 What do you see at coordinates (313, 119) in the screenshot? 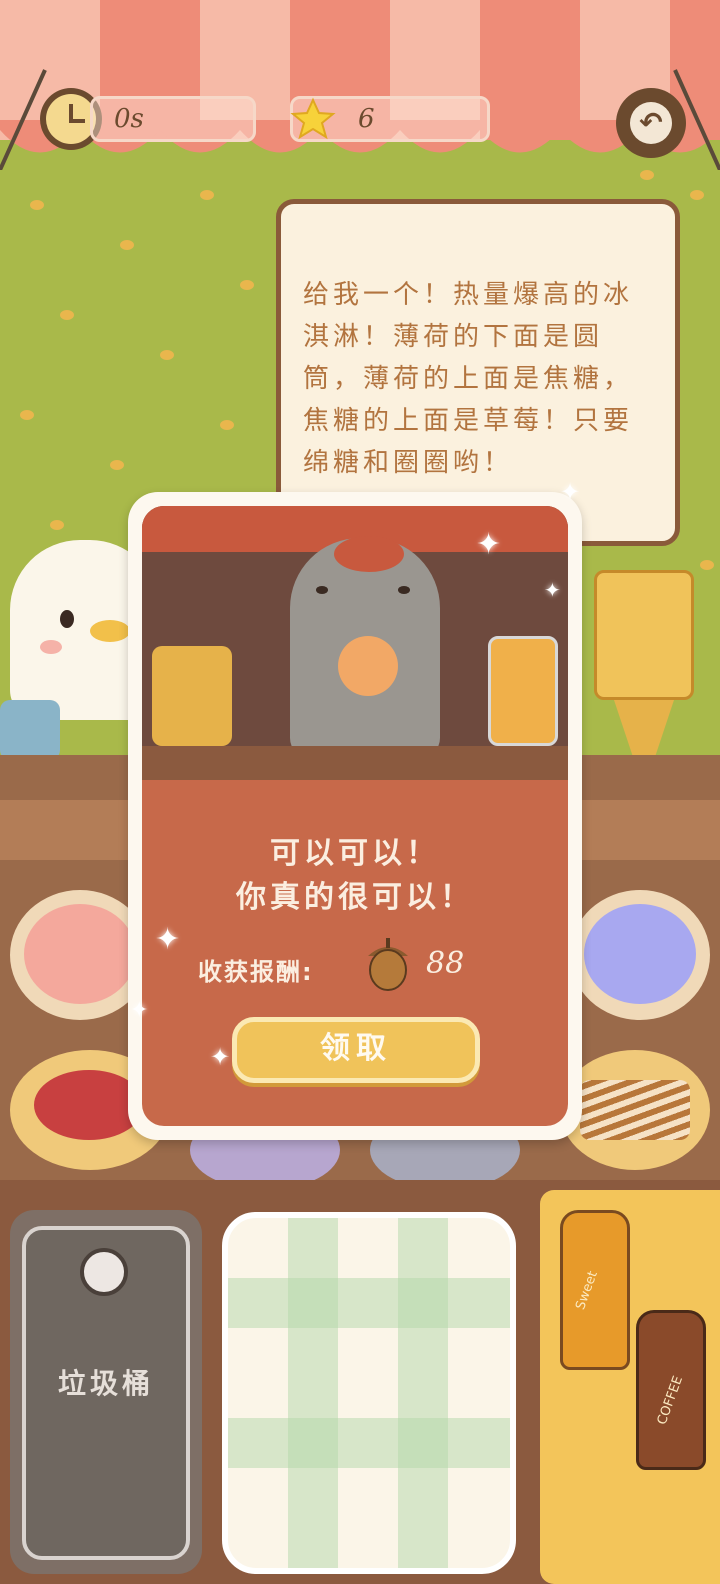
I see `star-icon` at bounding box center [313, 119].